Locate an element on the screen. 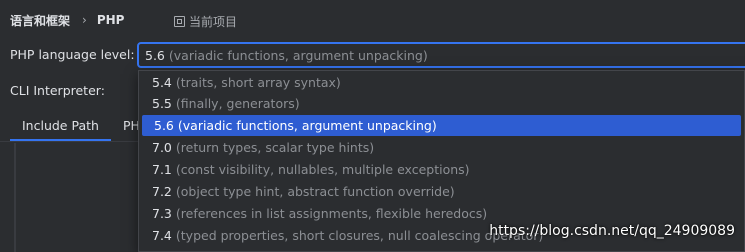 This screenshot has width=745, height=252. watermark-url: https://blog.csdn.net/qq_24909089 is located at coordinates (612, 231).